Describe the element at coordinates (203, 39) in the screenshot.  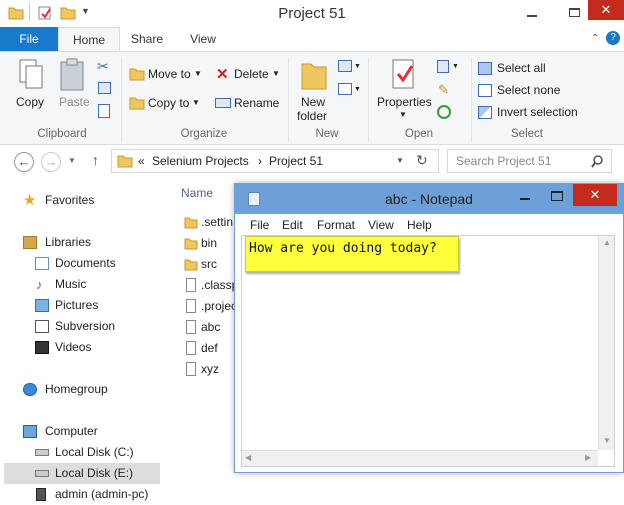
I see `tab-view: View` at that location.